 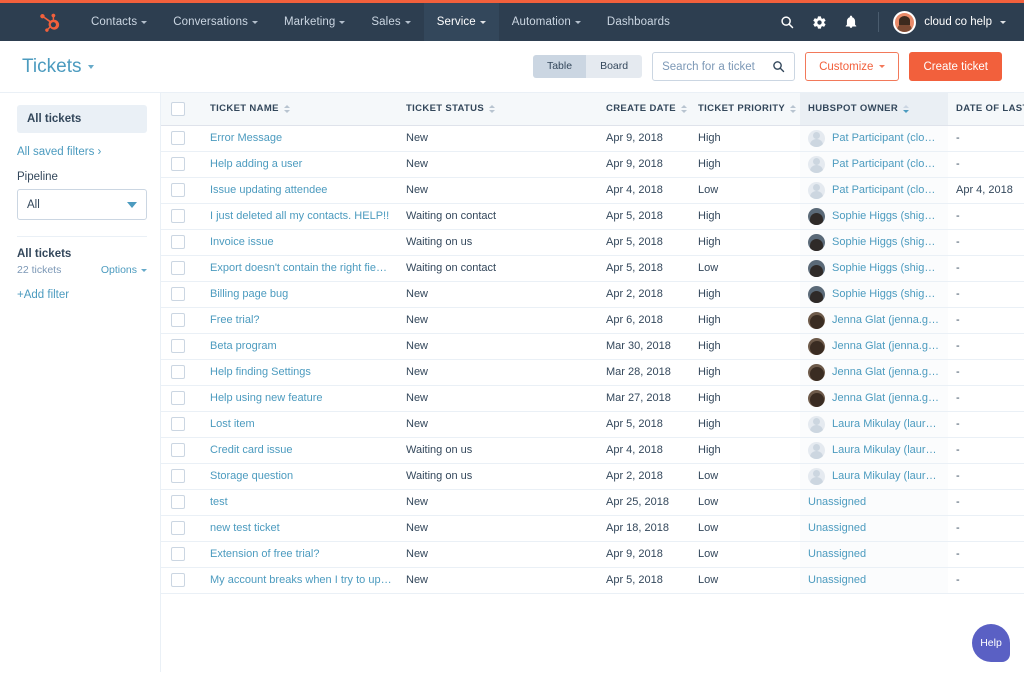 What do you see at coordinates (215, 22) in the screenshot?
I see `nav-item-conversations: Conversations` at bounding box center [215, 22].